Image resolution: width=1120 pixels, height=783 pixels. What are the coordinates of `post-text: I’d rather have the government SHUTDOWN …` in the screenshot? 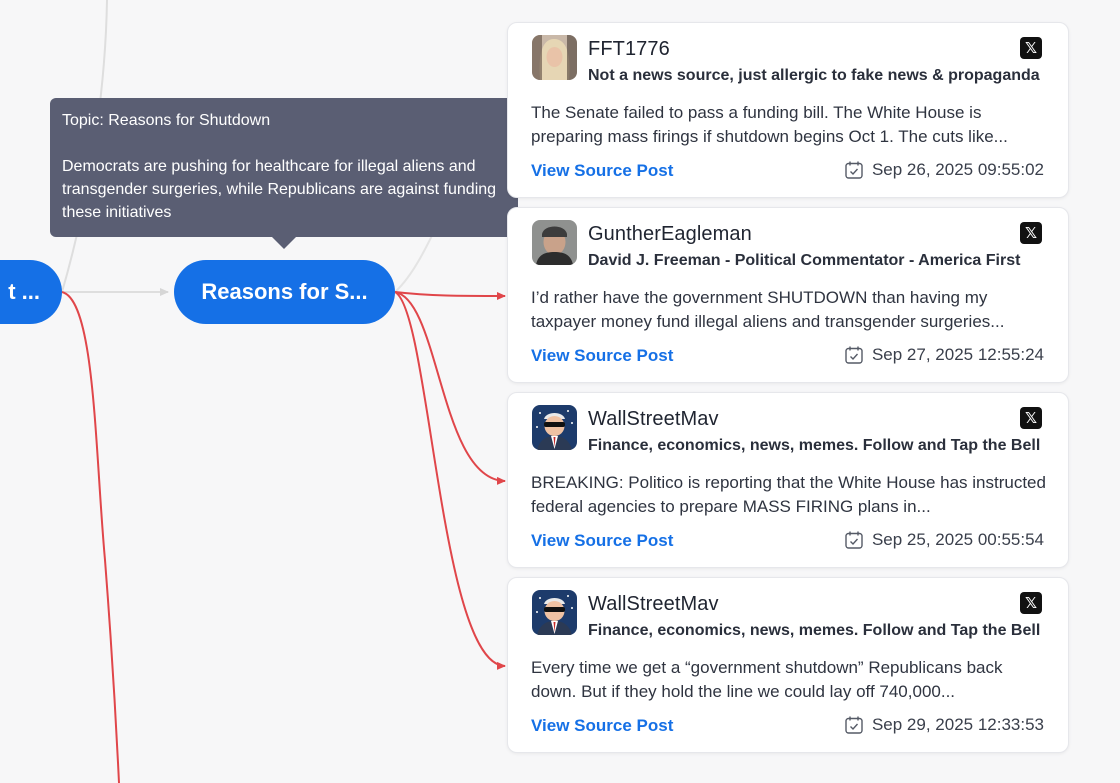 It's located at (768, 309).